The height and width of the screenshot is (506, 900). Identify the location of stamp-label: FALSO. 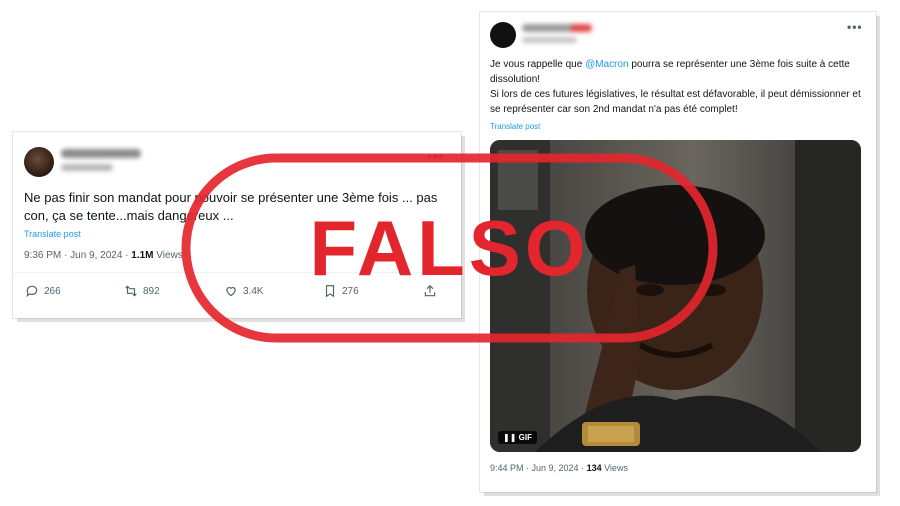
(449, 247).